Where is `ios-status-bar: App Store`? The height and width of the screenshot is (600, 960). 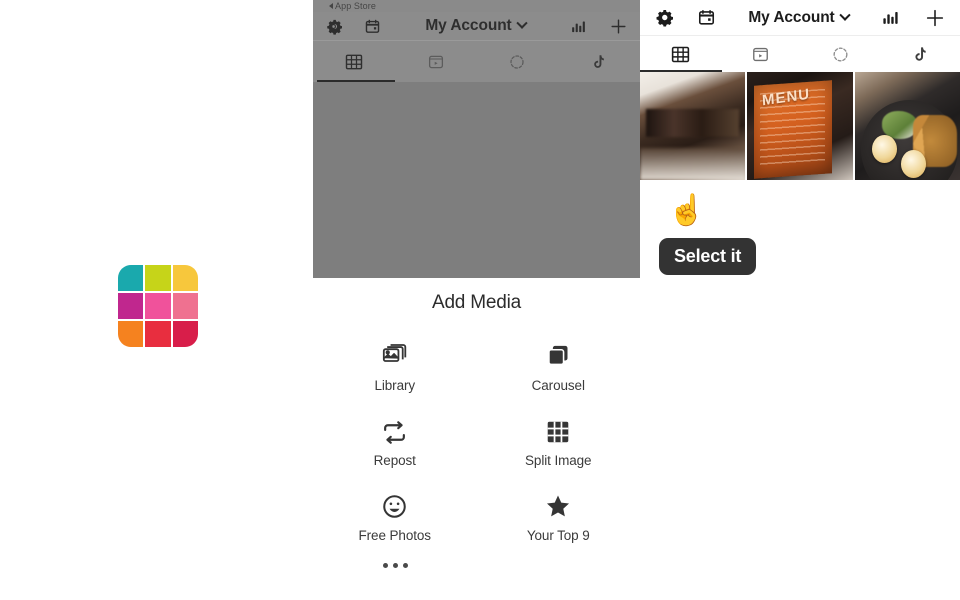
ios-status-bar: App Store is located at coordinates (476, 6).